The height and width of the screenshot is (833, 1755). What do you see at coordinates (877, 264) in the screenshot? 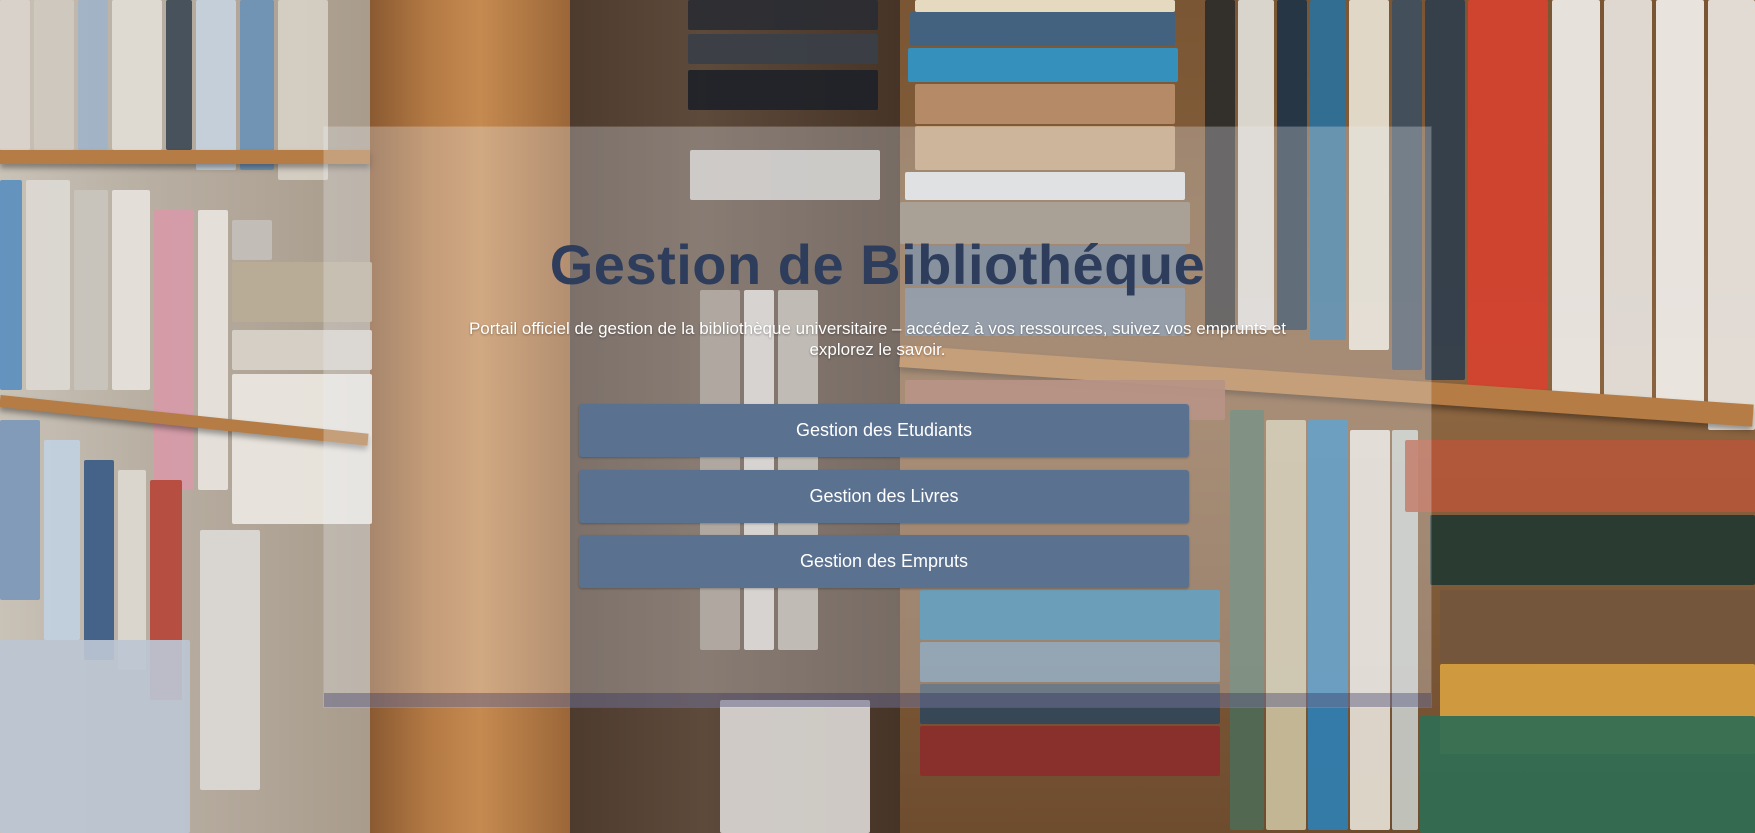
I see `page-title: Gestion de Bibliothéque` at bounding box center [877, 264].